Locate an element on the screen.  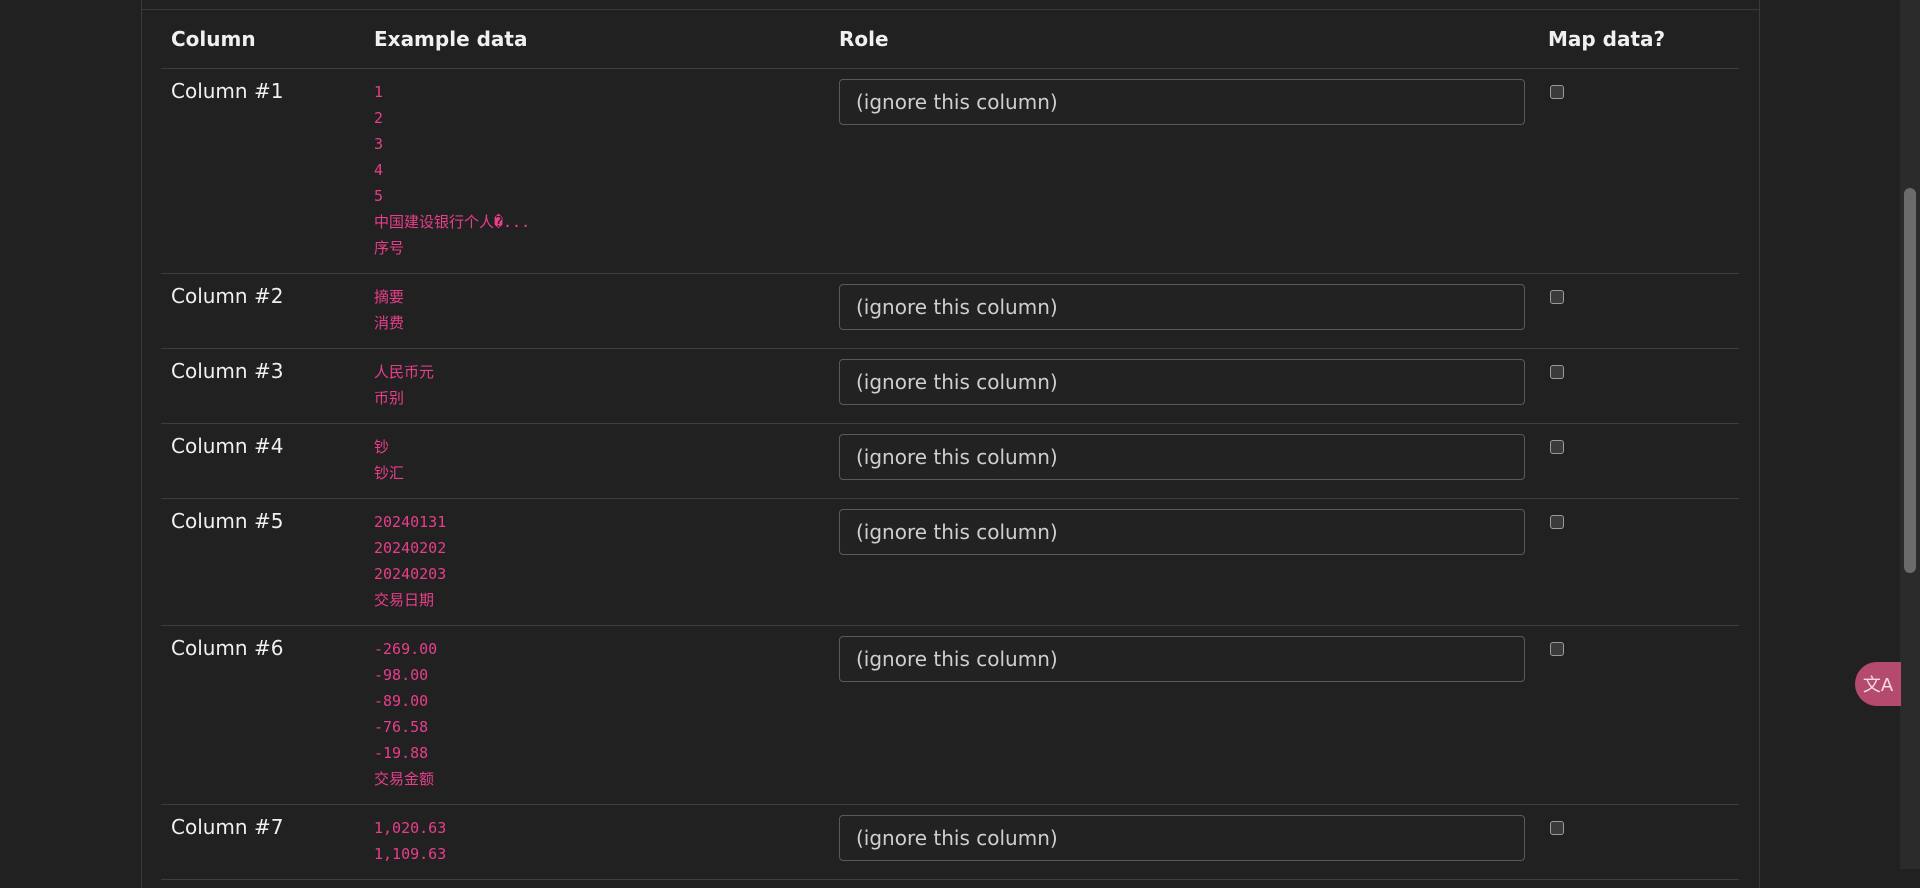
example-data-cell: -269.00 -98.00 -89.00 -76.58 -19.88 交易金额 is located at coordinates (596, 715).